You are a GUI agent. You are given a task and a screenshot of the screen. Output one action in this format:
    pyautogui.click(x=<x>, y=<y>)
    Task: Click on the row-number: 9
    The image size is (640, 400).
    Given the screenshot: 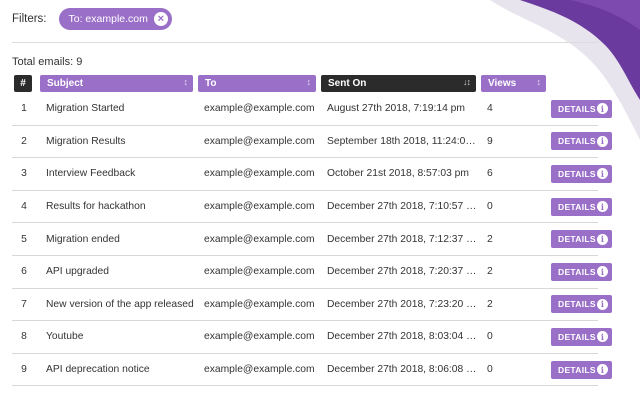 What is the action you would take?
    pyautogui.click(x=24, y=370)
    